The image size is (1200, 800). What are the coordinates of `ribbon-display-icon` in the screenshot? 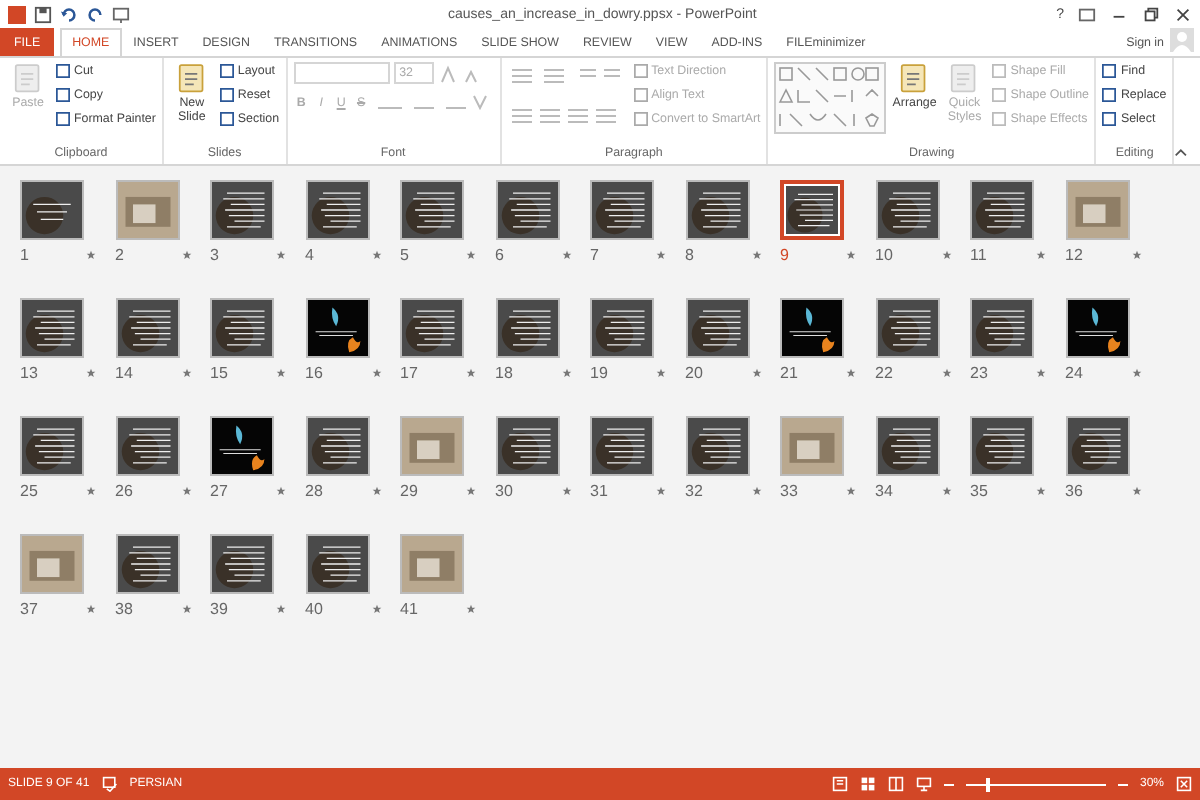 It's located at (1087, 14).